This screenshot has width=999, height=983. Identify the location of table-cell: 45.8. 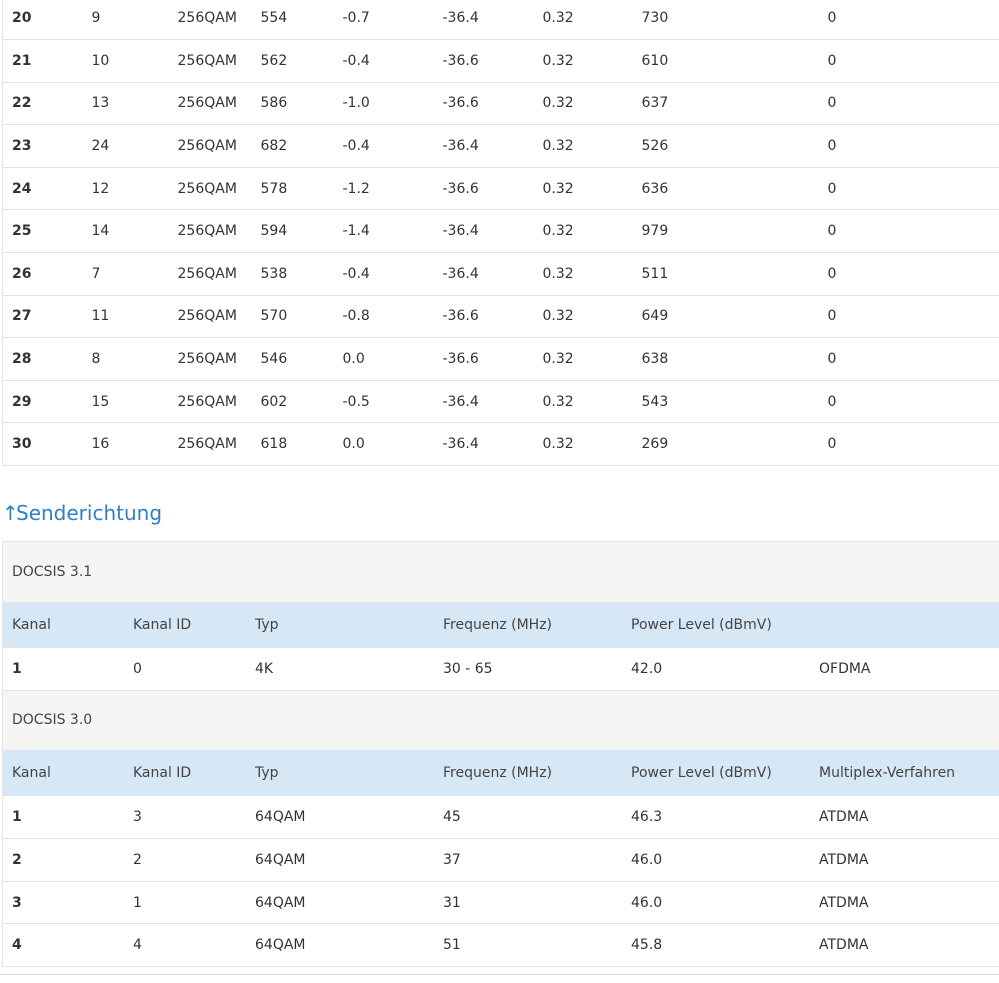
(647, 945).